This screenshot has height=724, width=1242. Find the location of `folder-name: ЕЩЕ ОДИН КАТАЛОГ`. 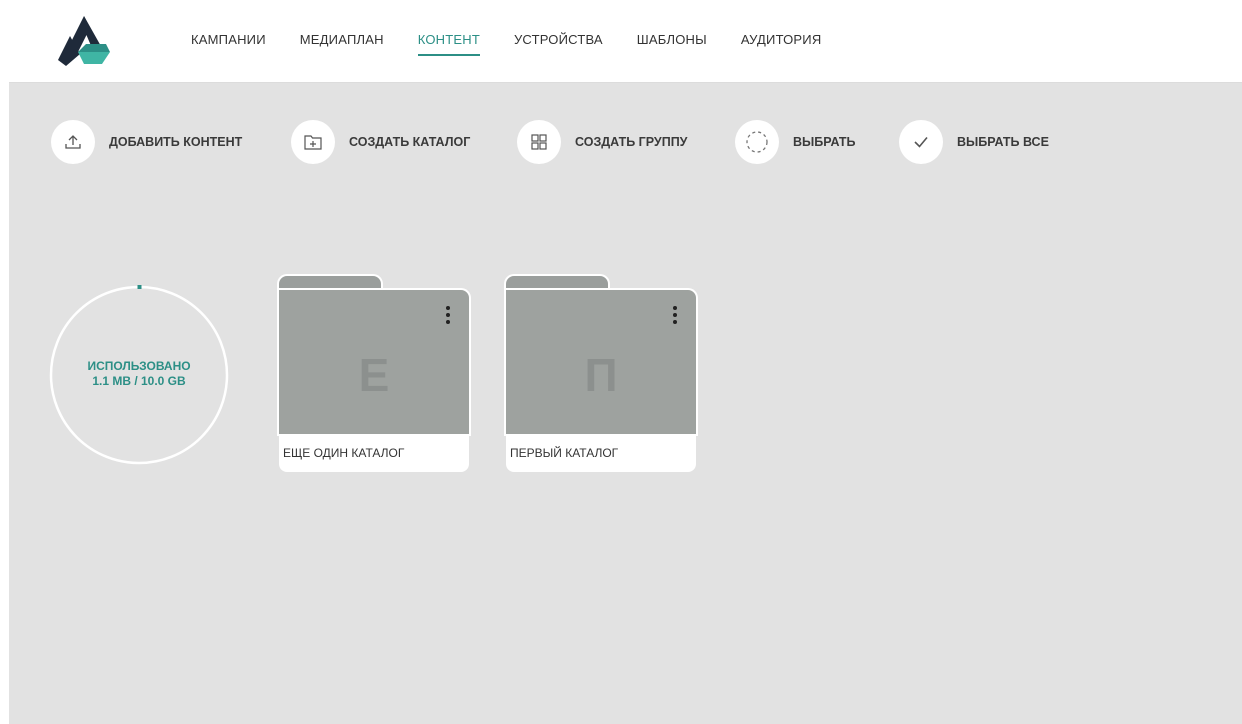

folder-name: ЕЩЕ ОДИН КАТАЛОГ is located at coordinates (374, 453).